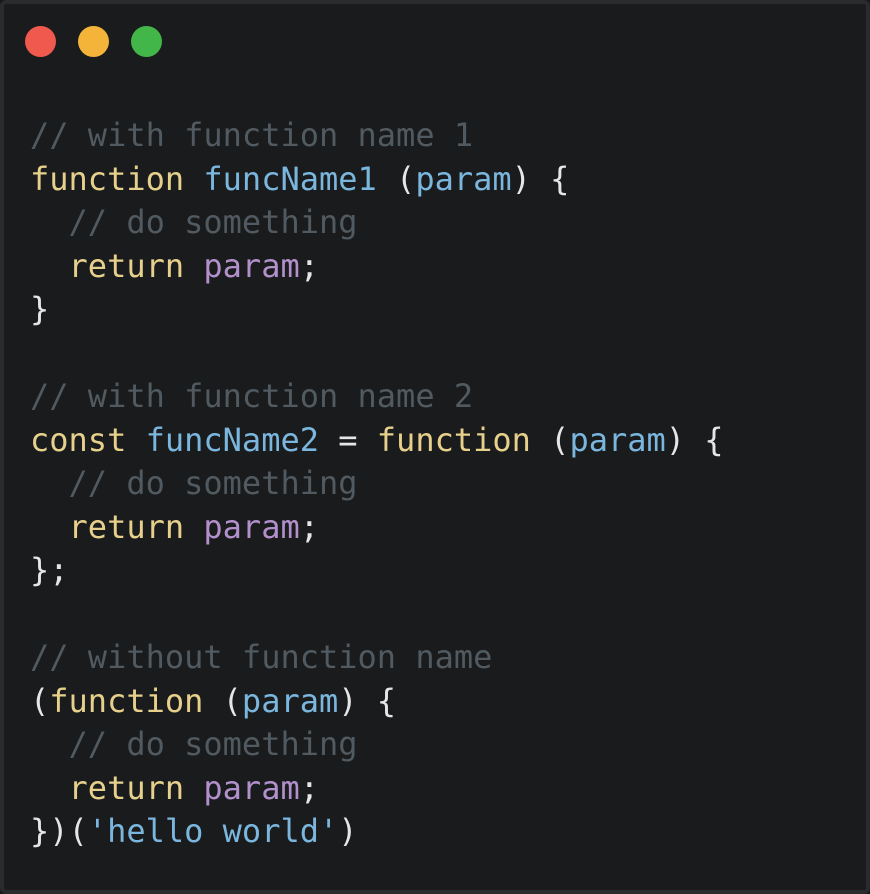 This screenshot has height=894, width=870. What do you see at coordinates (377, 310) in the screenshot?
I see `code-line: }` at bounding box center [377, 310].